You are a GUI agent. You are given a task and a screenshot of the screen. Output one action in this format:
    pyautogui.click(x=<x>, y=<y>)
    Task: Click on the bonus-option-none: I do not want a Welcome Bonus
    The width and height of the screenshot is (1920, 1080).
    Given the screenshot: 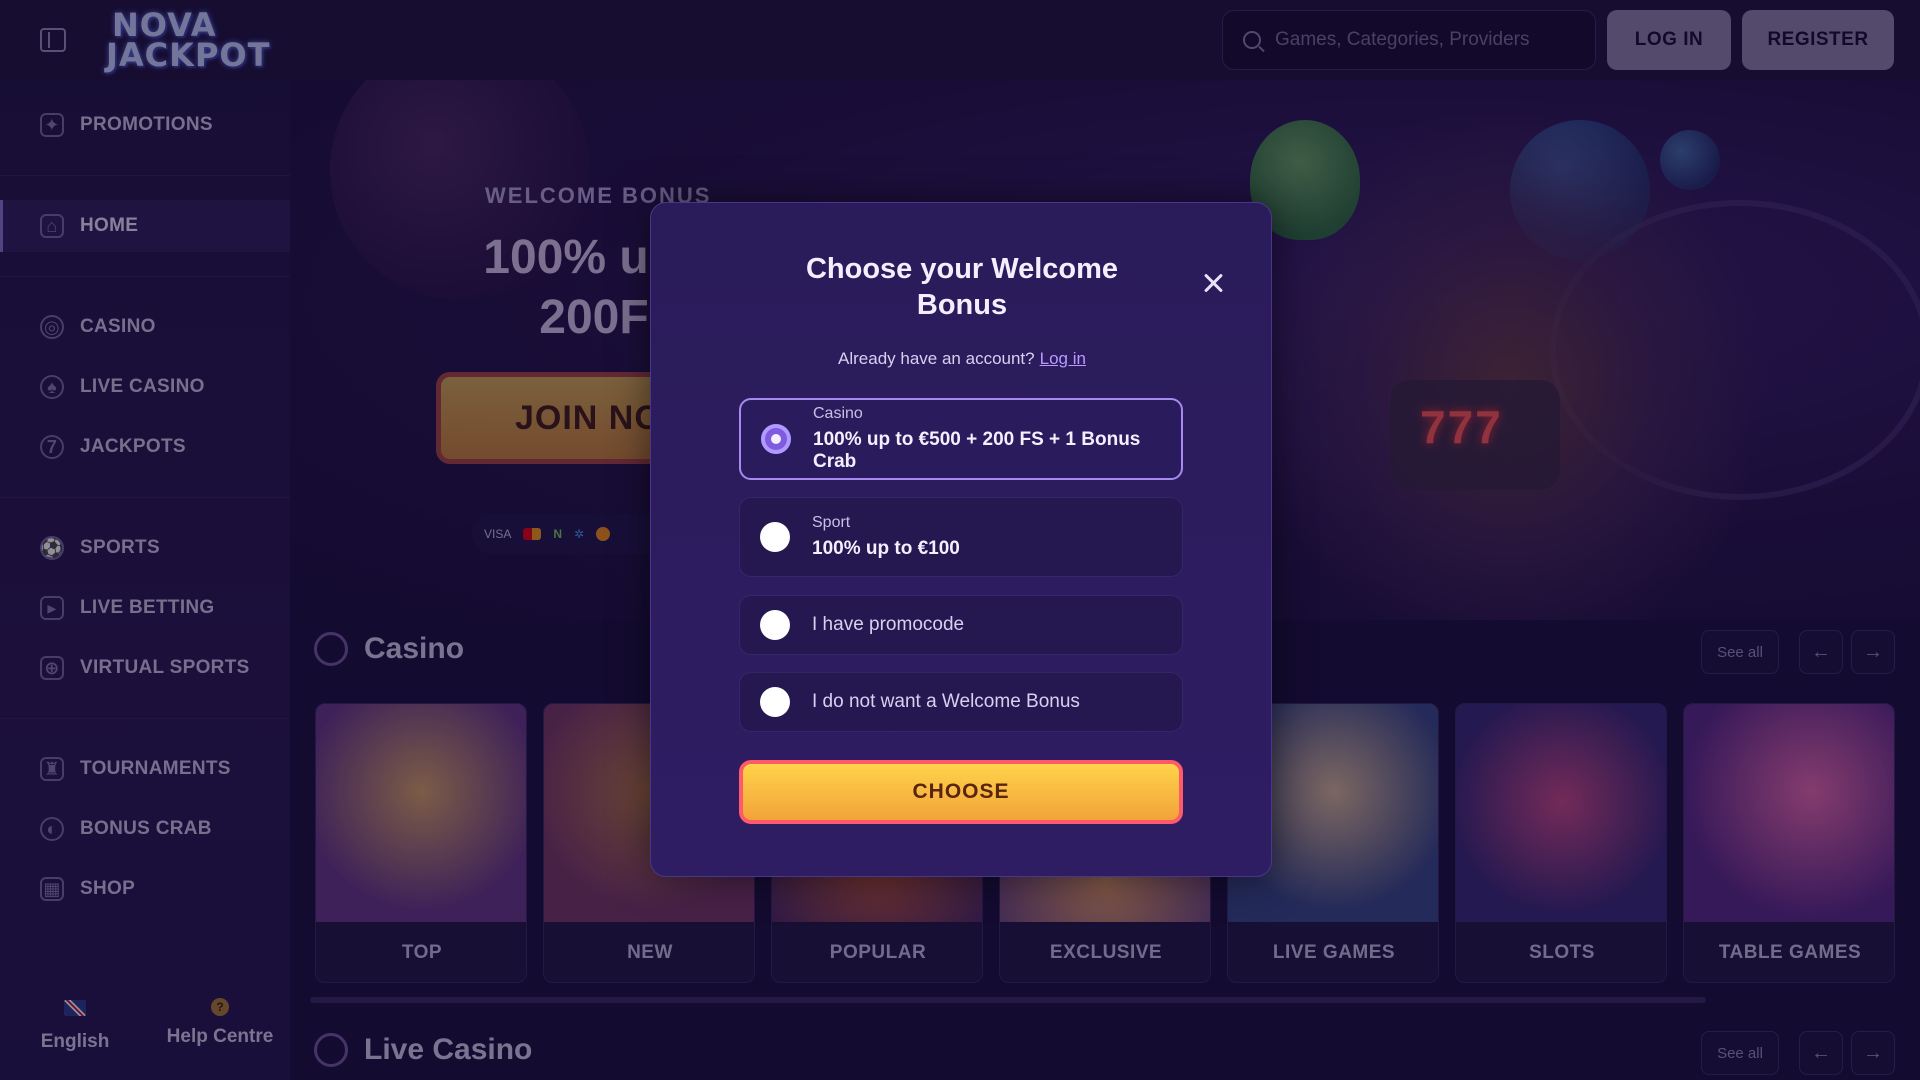 What is the action you would take?
    pyautogui.click(x=961, y=702)
    